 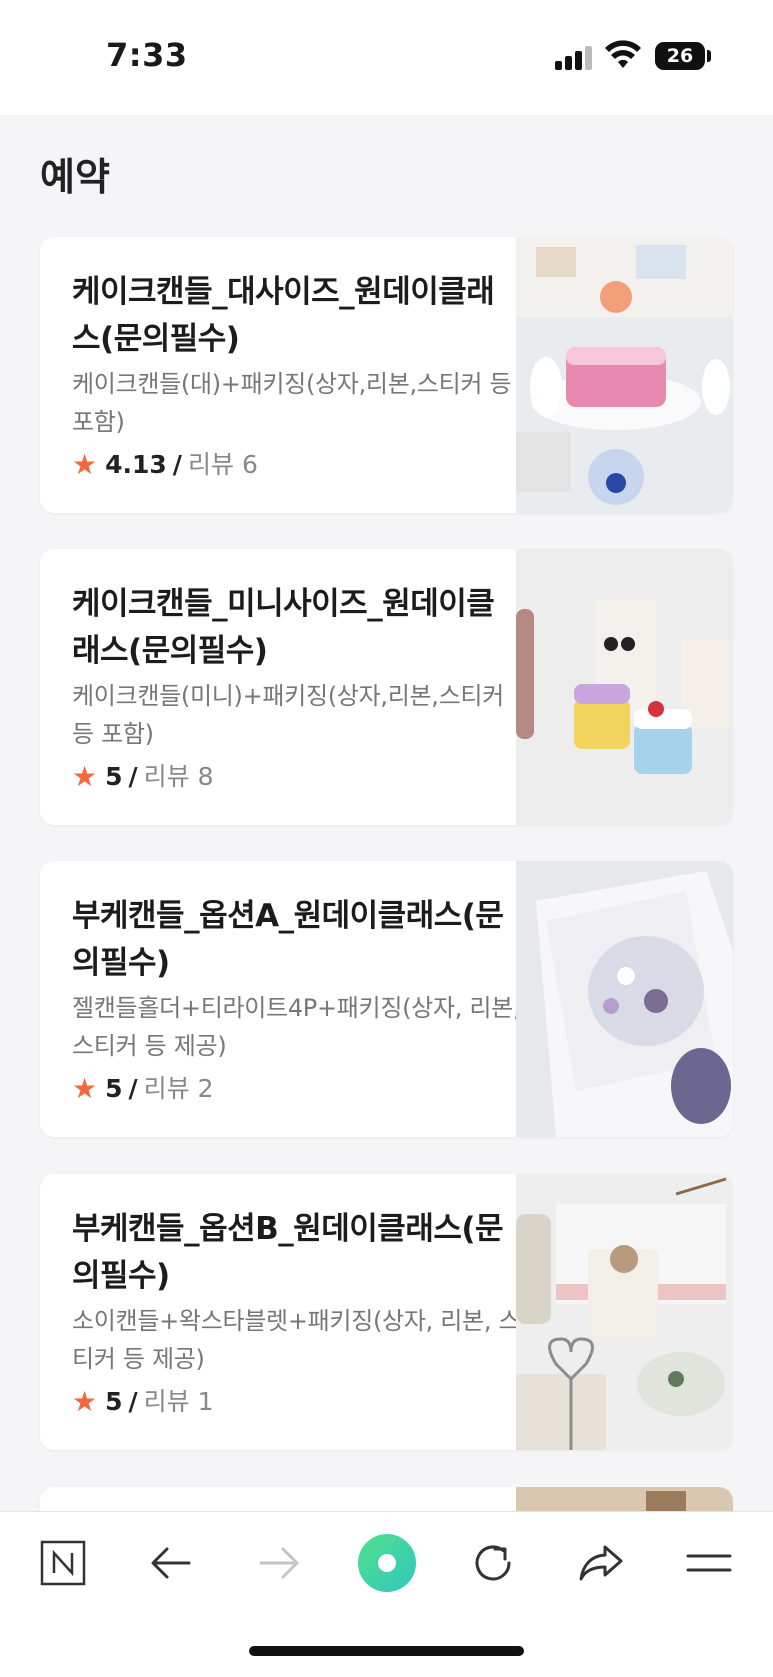 I want to click on menu-icon, so click(x=709, y=1563).